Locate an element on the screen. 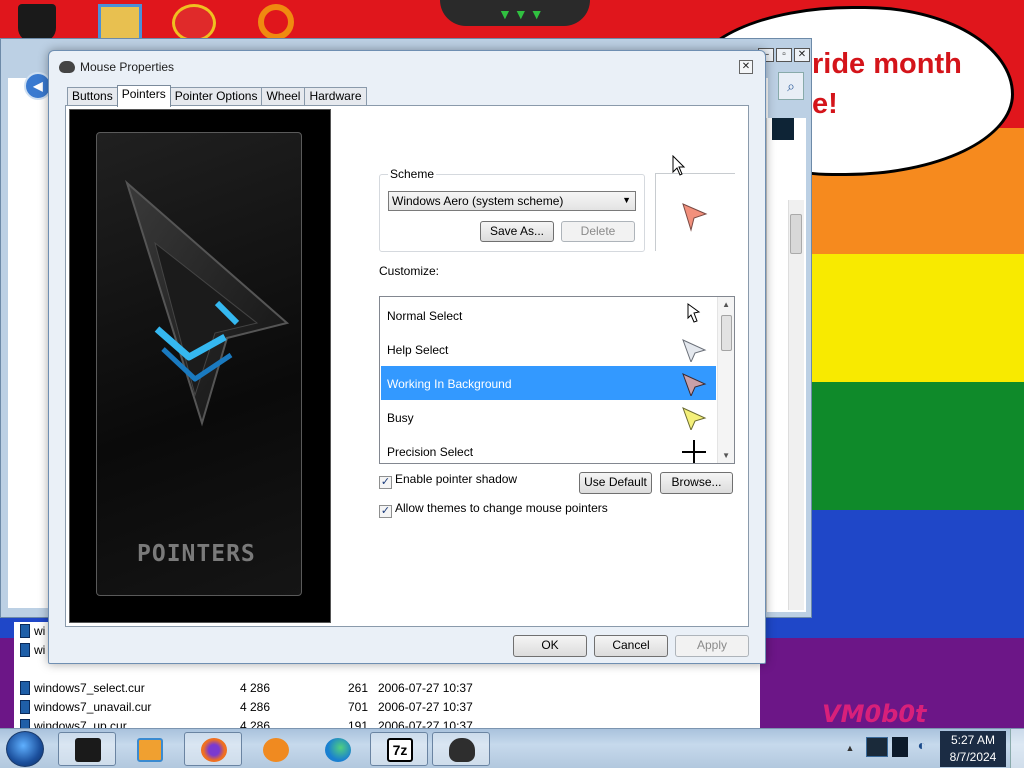 The image size is (1024, 768). wallpaper-dots: ▼▼▼ is located at coordinates (522, 14).